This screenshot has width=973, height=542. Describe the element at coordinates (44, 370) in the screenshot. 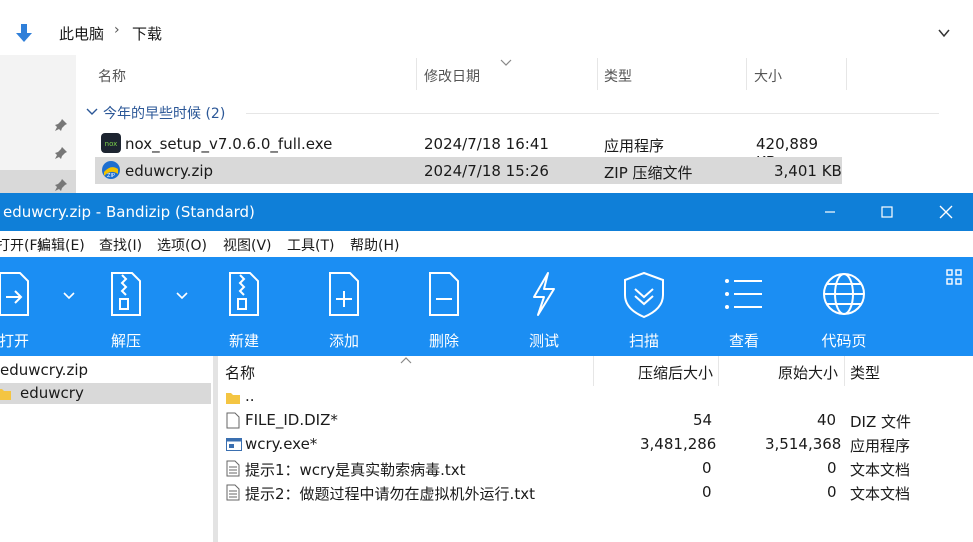

I see `tree-root-archive: eduwcry.zip` at that location.